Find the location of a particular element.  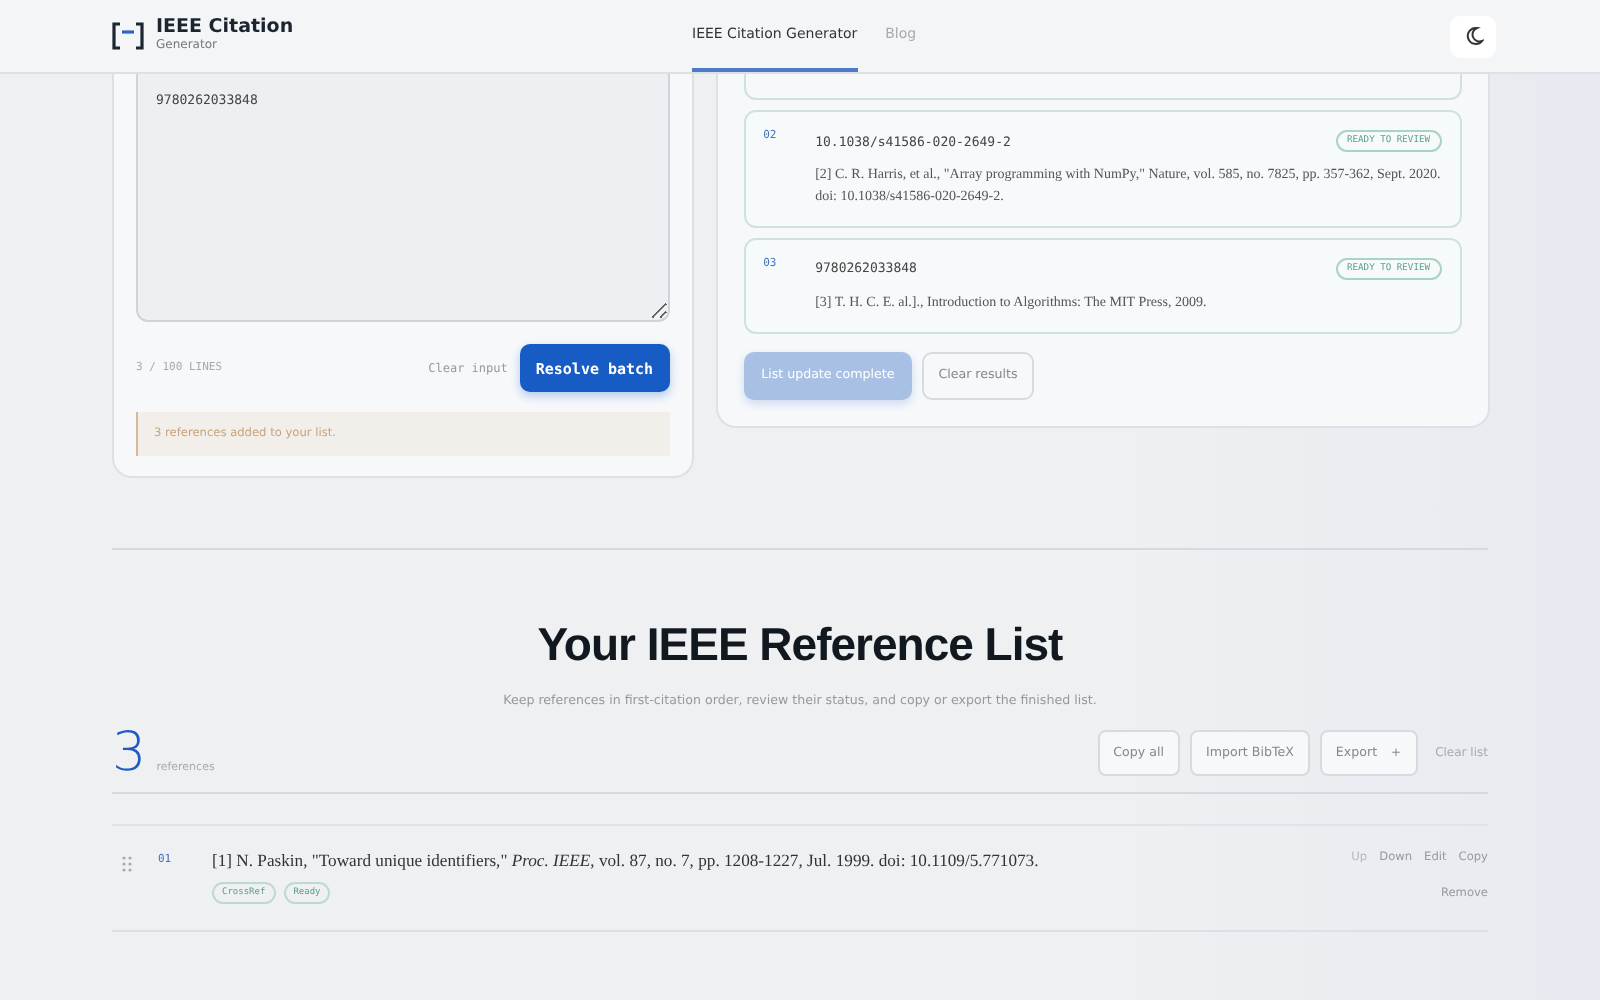

theme-toggle-button is located at coordinates (1473, 36).